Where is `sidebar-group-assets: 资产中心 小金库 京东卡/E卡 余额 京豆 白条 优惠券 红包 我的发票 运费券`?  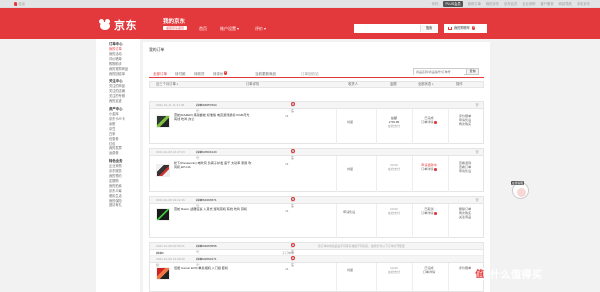 sidebar-group-assets: 资产中心 小金库 京东卡/E卡 余额 京豆 白条 优惠券 红包 我的发票 运费券 is located at coordinates (118, 131).